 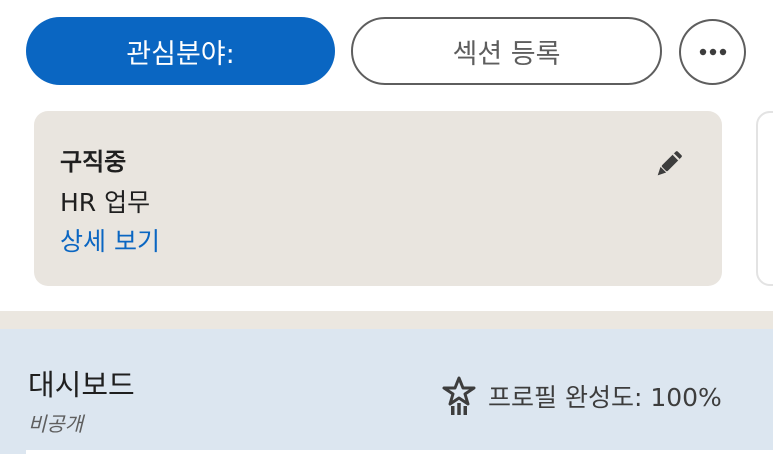 What do you see at coordinates (180, 51) in the screenshot?
I see `interests-button: 관심분야:` at bounding box center [180, 51].